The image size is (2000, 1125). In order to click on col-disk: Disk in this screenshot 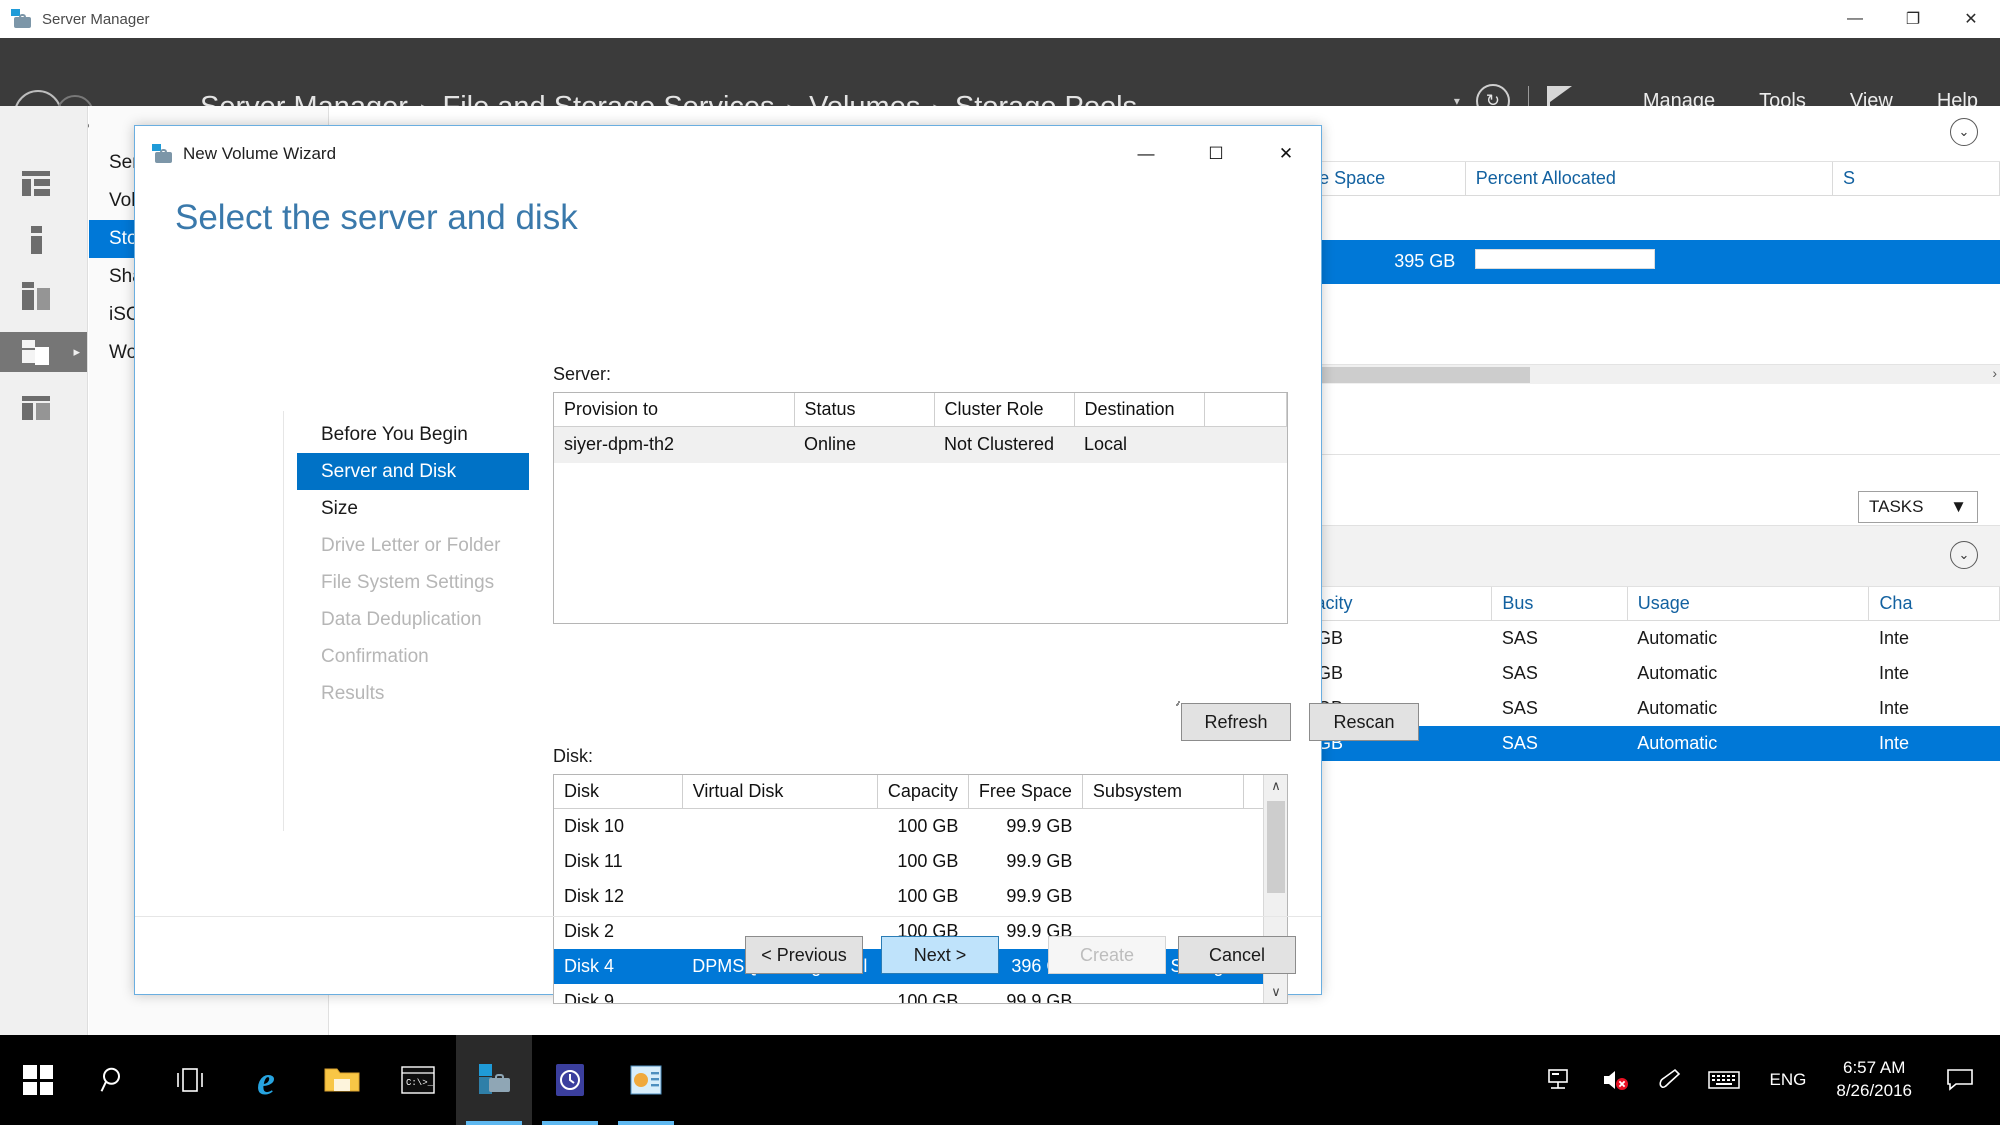, I will do `click(618, 792)`.